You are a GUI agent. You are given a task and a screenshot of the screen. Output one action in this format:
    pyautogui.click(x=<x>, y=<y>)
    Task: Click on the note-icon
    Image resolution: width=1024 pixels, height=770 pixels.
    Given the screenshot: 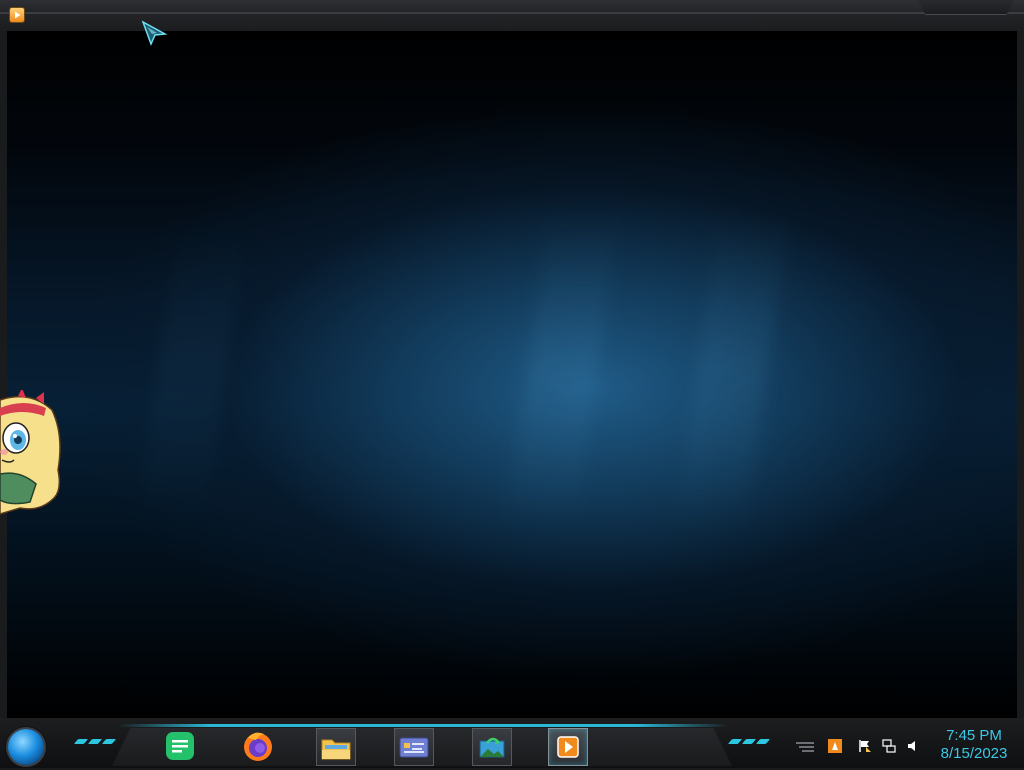 What is the action you would take?
    pyautogui.click(x=180, y=746)
    